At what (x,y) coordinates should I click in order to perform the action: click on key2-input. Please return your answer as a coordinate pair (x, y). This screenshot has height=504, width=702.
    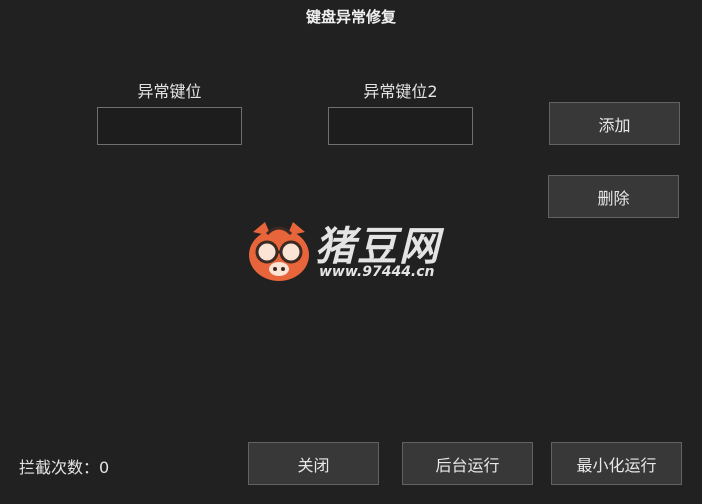
    Looking at the image, I should click on (400, 126).